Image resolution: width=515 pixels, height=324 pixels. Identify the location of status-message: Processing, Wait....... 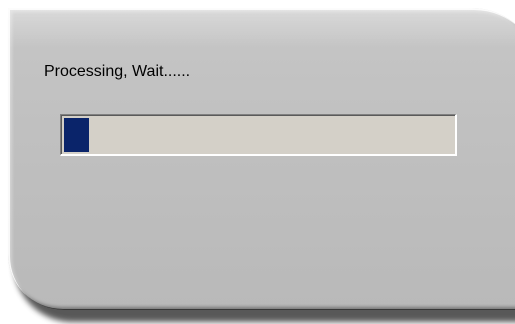
(117, 71).